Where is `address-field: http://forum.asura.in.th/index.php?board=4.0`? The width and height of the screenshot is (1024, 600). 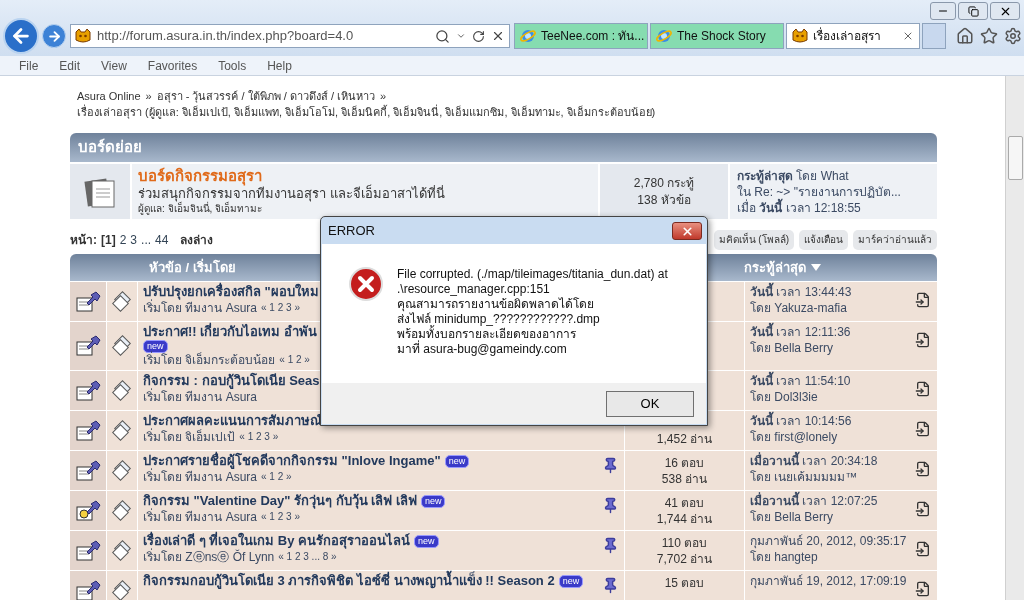 address-field: http://forum.asura.in.th/index.php?board=4.0 is located at coordinates (290, 36).